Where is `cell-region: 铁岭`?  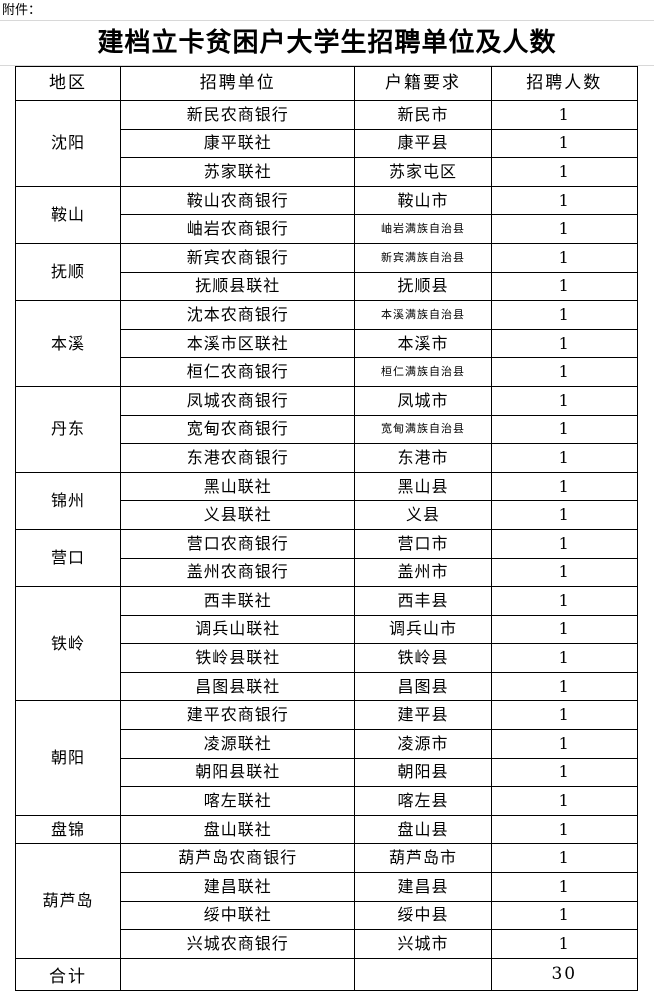
cell-region: 铁岭 is located at coordinates (68, 644).